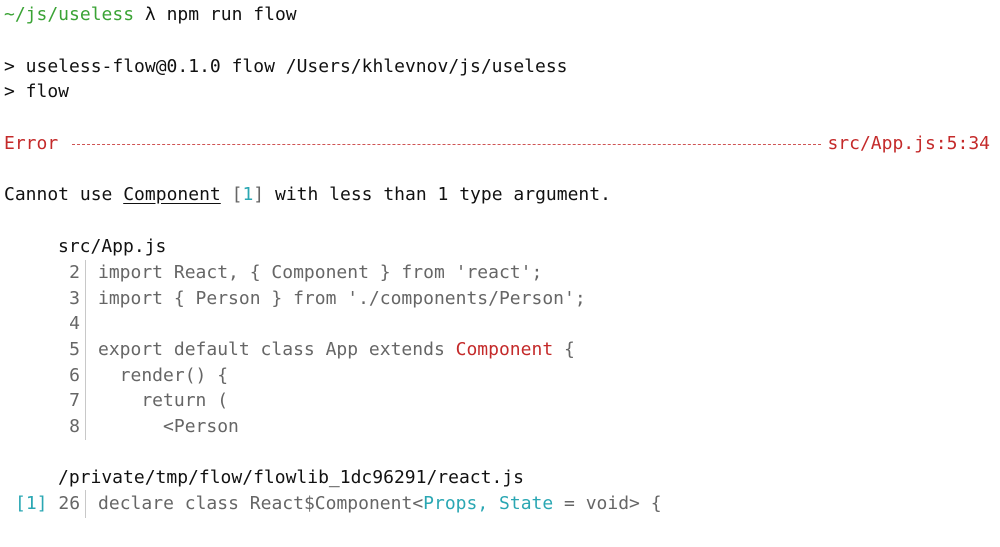 The image size is (1000, 547). Describe the element at coordinates (607, 503) in the screenshot. I see `lib-code-suffix: = void> {` at that location.